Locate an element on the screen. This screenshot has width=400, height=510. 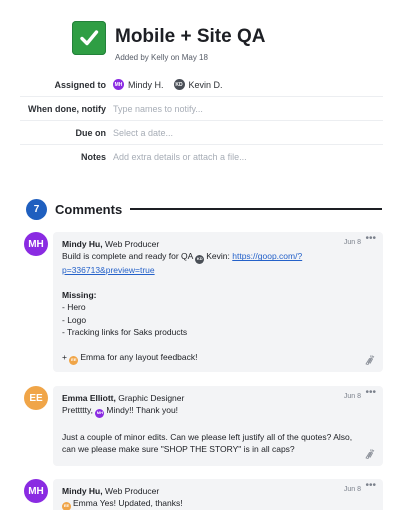
comment-text-part: Emma for any layout feedback! is located at coordinates (139, 356).